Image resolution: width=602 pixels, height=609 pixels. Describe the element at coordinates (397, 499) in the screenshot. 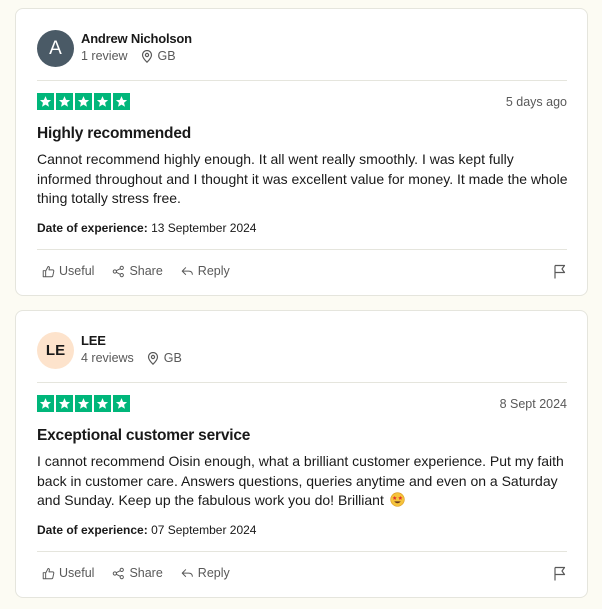

I see `star-struck-emoji-icon` at that location.